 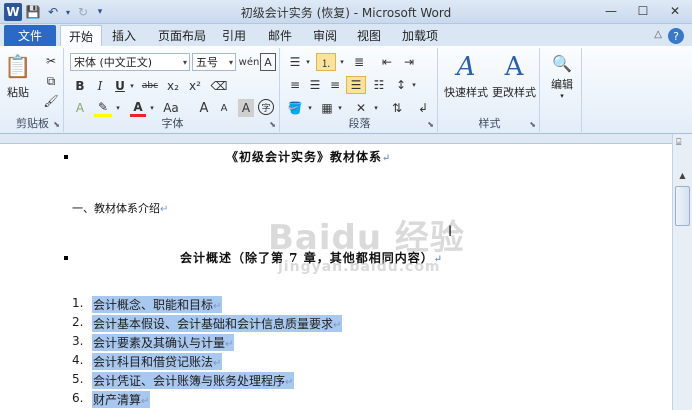 I want to click on editing-button: 🔍 编辑 ▾, so click(x=562, y=76).